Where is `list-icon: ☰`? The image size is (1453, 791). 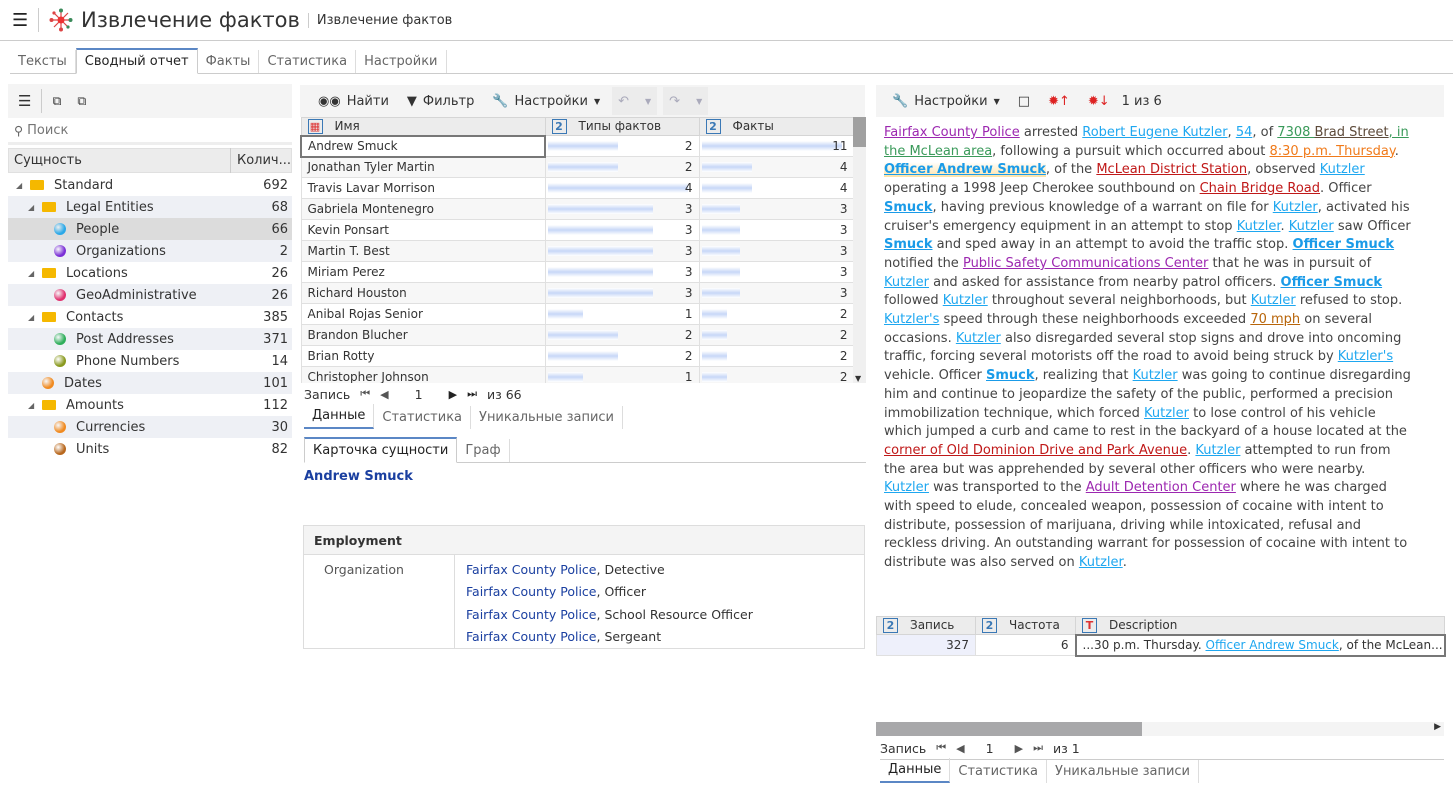 list-icon: ☰ is located at coordinates (24, 101).